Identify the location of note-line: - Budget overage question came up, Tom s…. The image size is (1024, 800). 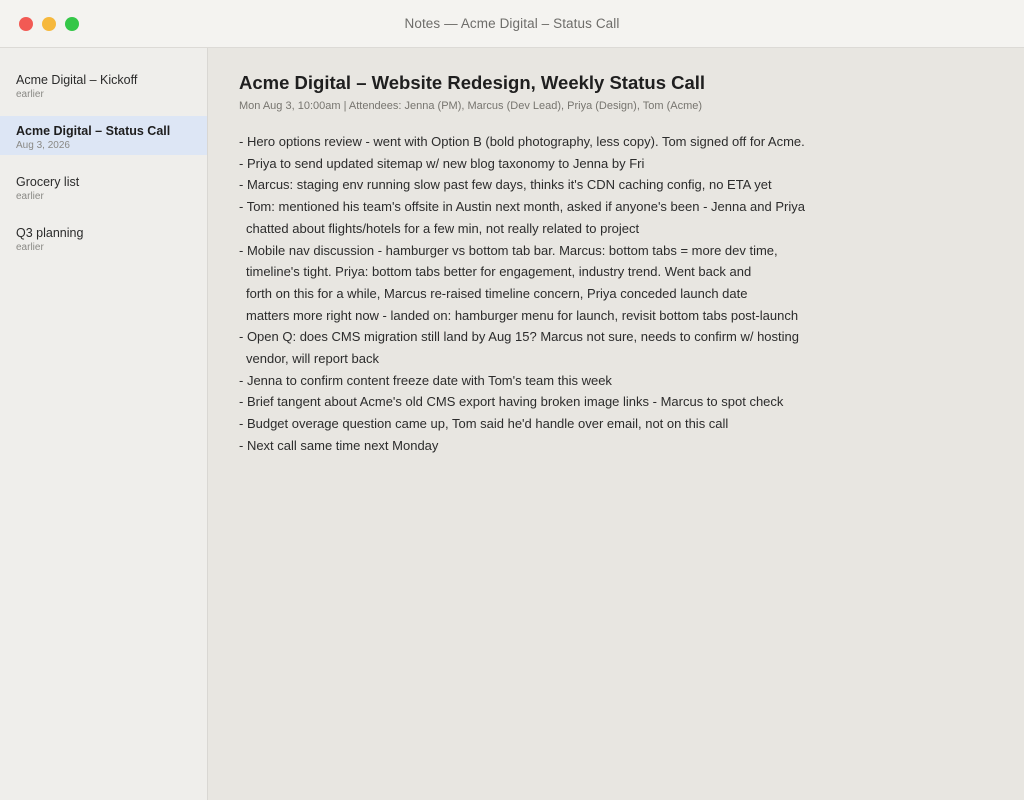
(484, 424).